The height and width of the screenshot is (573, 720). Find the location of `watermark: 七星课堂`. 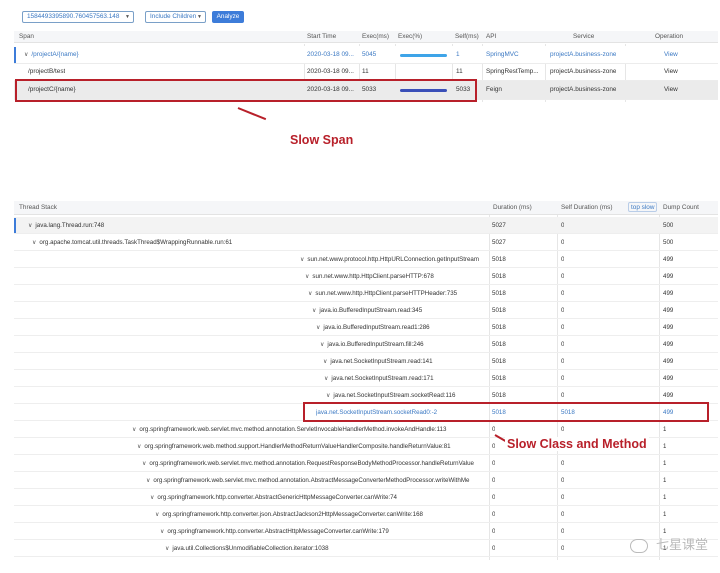

watermark: 七星课堂 is located at coordinates (669, 543).